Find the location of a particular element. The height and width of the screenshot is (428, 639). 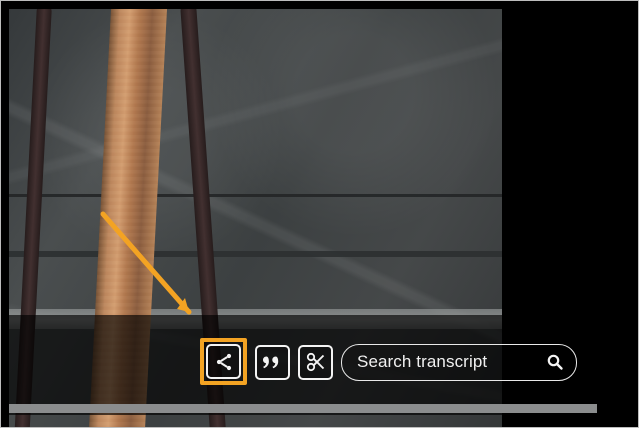

quote-icon is located at coordinates (273, 362).